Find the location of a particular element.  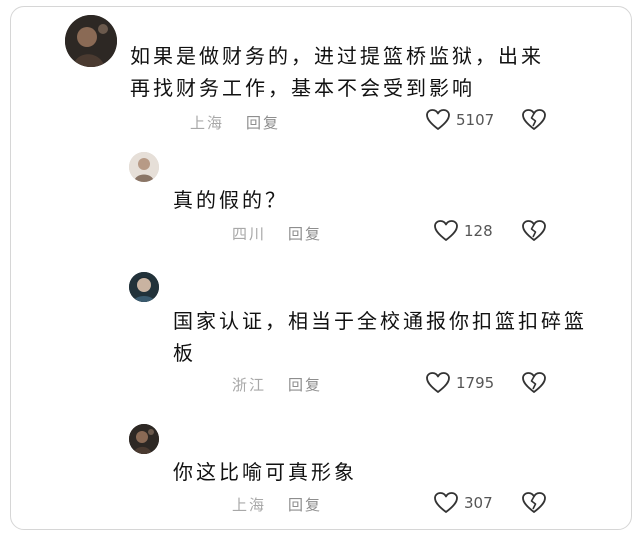

like-count: 307 is located at coordinates (478, 503).